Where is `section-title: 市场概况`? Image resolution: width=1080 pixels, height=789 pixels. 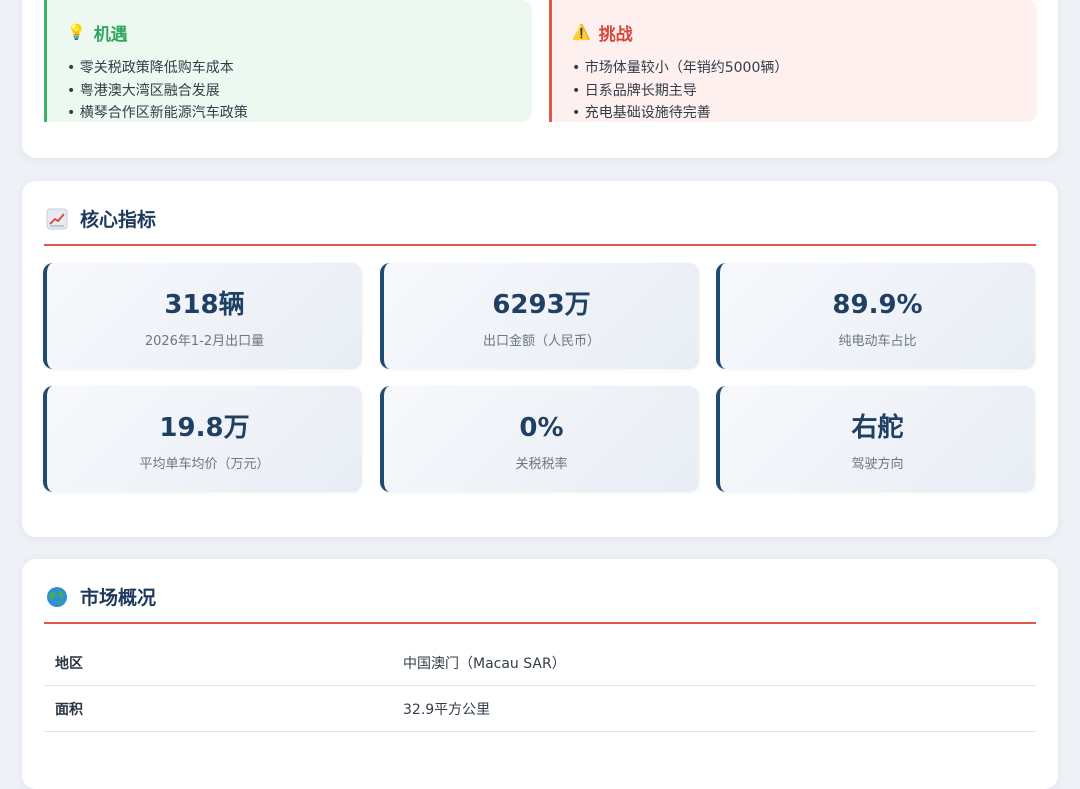 section-title: 市场概况 is located at coordinates (118, 598).